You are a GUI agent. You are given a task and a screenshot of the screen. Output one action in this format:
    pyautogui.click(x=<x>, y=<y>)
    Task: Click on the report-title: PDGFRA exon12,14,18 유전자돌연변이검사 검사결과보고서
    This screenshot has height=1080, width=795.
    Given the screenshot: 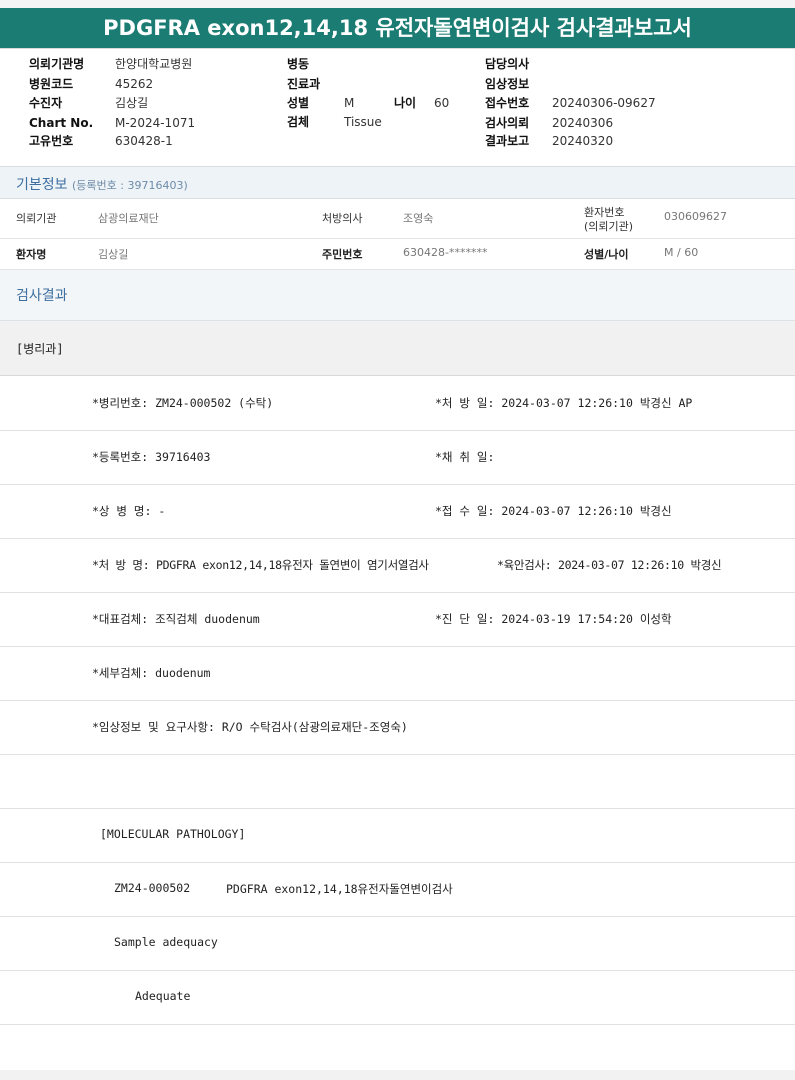 What is the action you would take?
    pyautogui.click(x=397, y=28)
    